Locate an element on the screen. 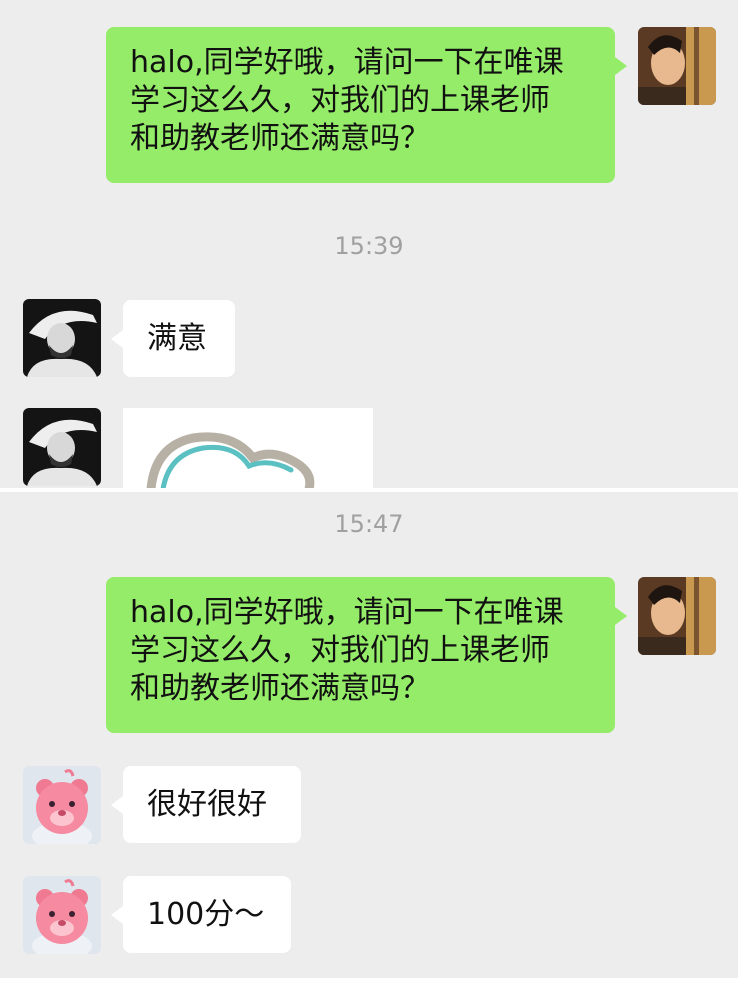 The height and width of the screenshot is (983, 738). incoming-message-bubble: 很好很好 is located at coordinates (206, 804).